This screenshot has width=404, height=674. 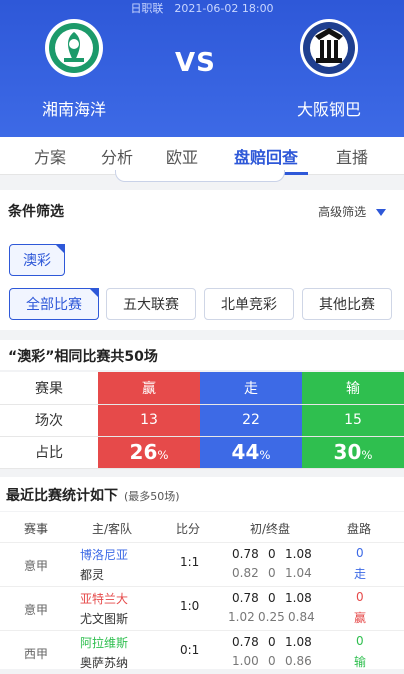 I want to click on home-team-link: 亚特兰大, so click(x=104, y=598).